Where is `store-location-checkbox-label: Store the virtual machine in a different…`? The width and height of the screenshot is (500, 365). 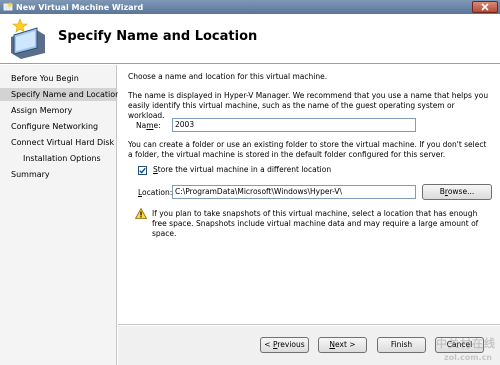 store-location-checkbox-label: Store the virtual machine in a different… is located at coordinates (242, 170).